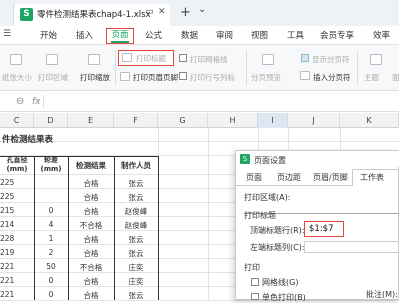 This screenshot has width=399, height=303. I want to click on menu-review: 审阅, so click(224, 35).